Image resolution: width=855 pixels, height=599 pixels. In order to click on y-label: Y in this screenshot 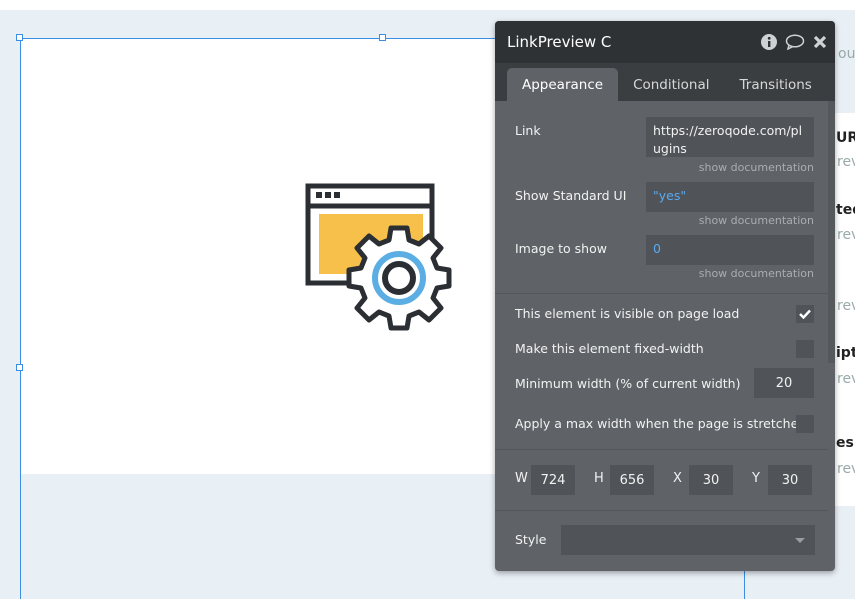, I will do `click(756, 478)`.